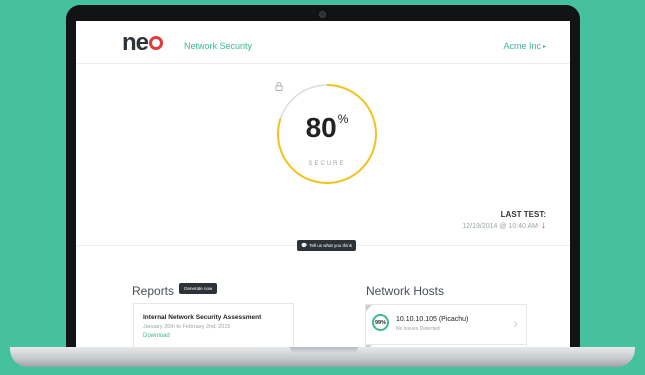 The height and width of the screenshot is (375, 645). Describe the element at coordinates (500, 226) in the screenshot. I see `last-test-datetime: 12/19/2014 @ 10:40 AM` at that location.